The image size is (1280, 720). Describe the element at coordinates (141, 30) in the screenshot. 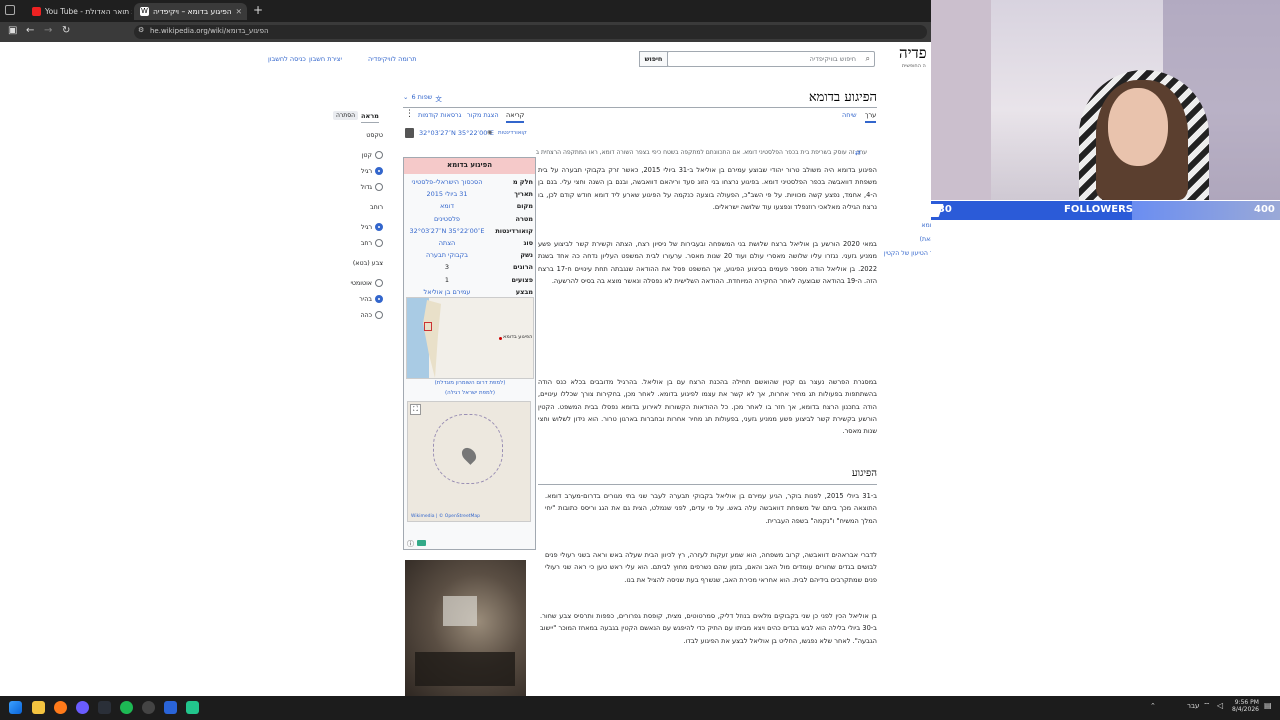

I see `site-info-icon: ⚙` at that location.